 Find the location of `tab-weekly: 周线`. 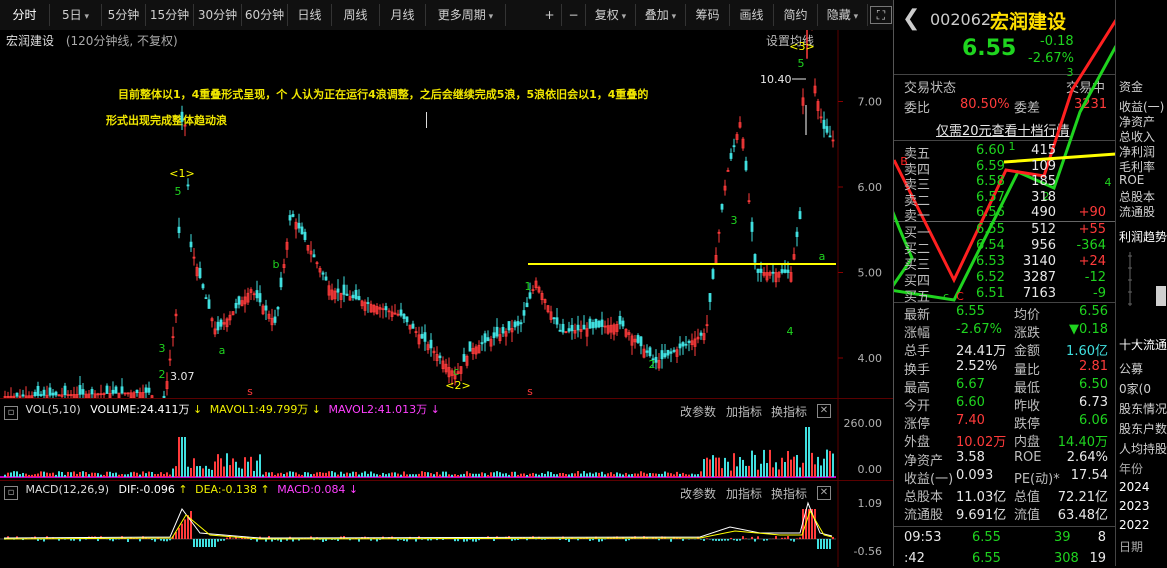

tab-weekly: 周线 is located at coordinates (356, 15).